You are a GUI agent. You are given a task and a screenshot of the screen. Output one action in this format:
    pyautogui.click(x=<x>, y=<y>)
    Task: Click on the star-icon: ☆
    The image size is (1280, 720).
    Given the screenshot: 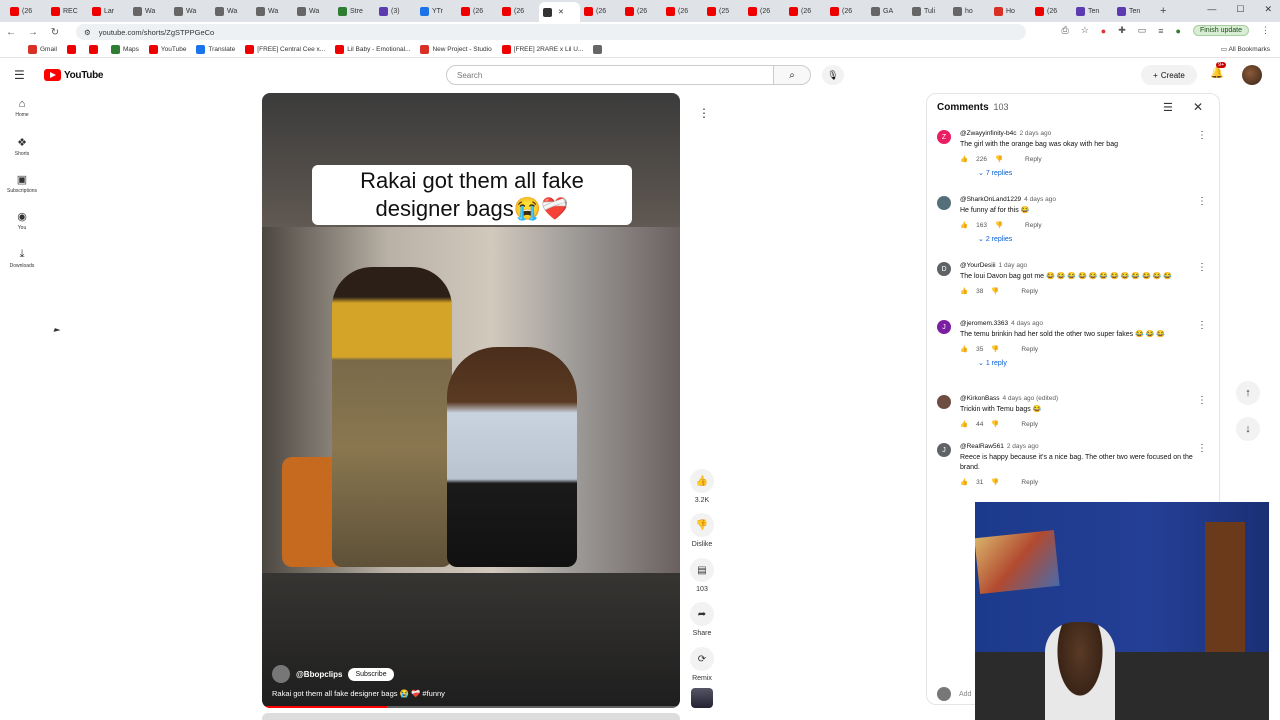 What is the action you would take?
    pyautogui.click(x=1085, y=30)
    